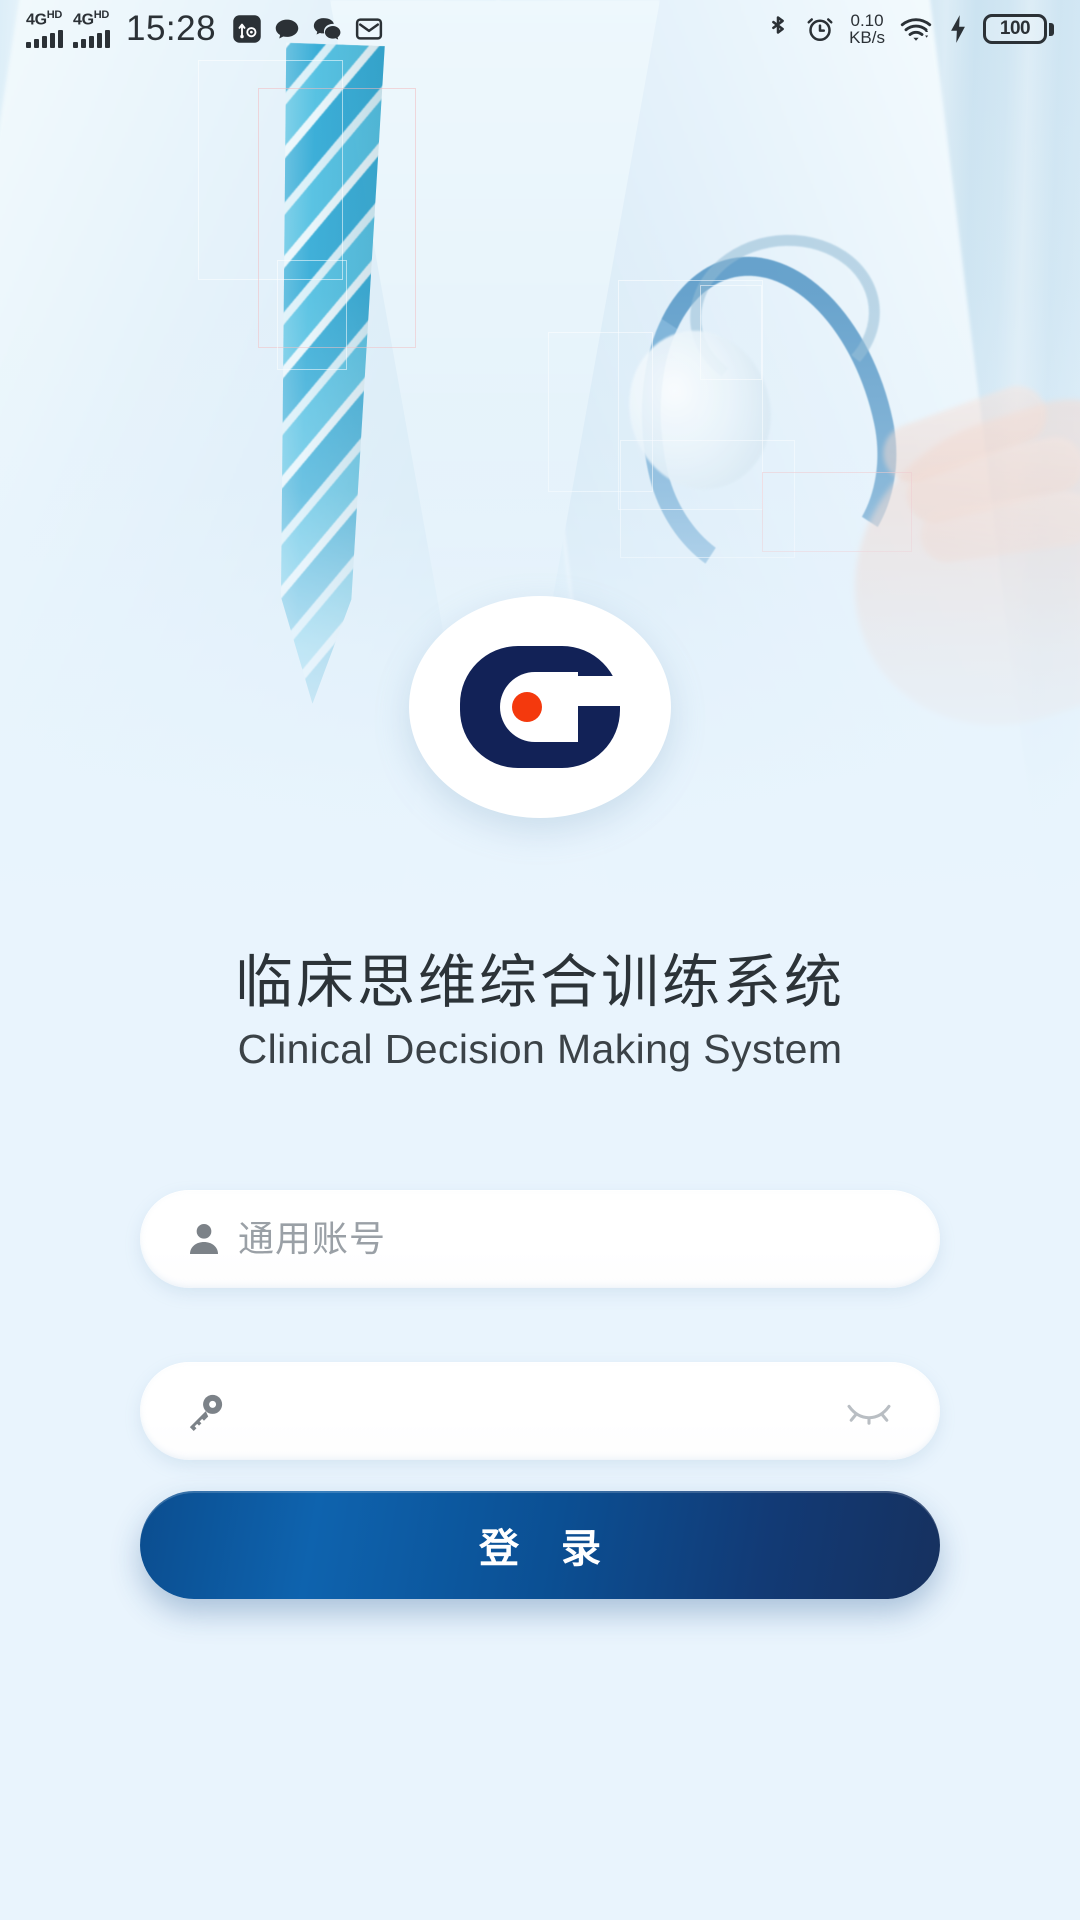 This screenshot has width=1080, height=1920. What do you see at coordinates (540, 1545) in the screenshot?
I see `login-button: 登 录` at bounding box center [540, 1545].